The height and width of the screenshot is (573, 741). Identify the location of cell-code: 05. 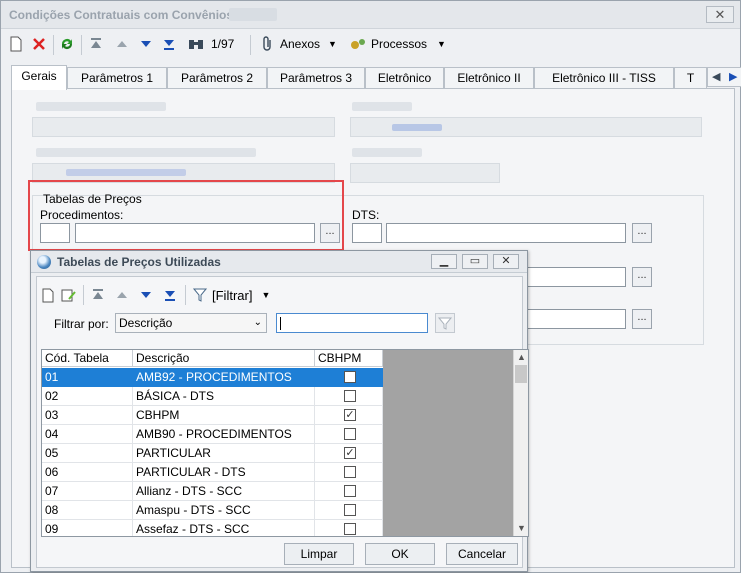
(87, 453).